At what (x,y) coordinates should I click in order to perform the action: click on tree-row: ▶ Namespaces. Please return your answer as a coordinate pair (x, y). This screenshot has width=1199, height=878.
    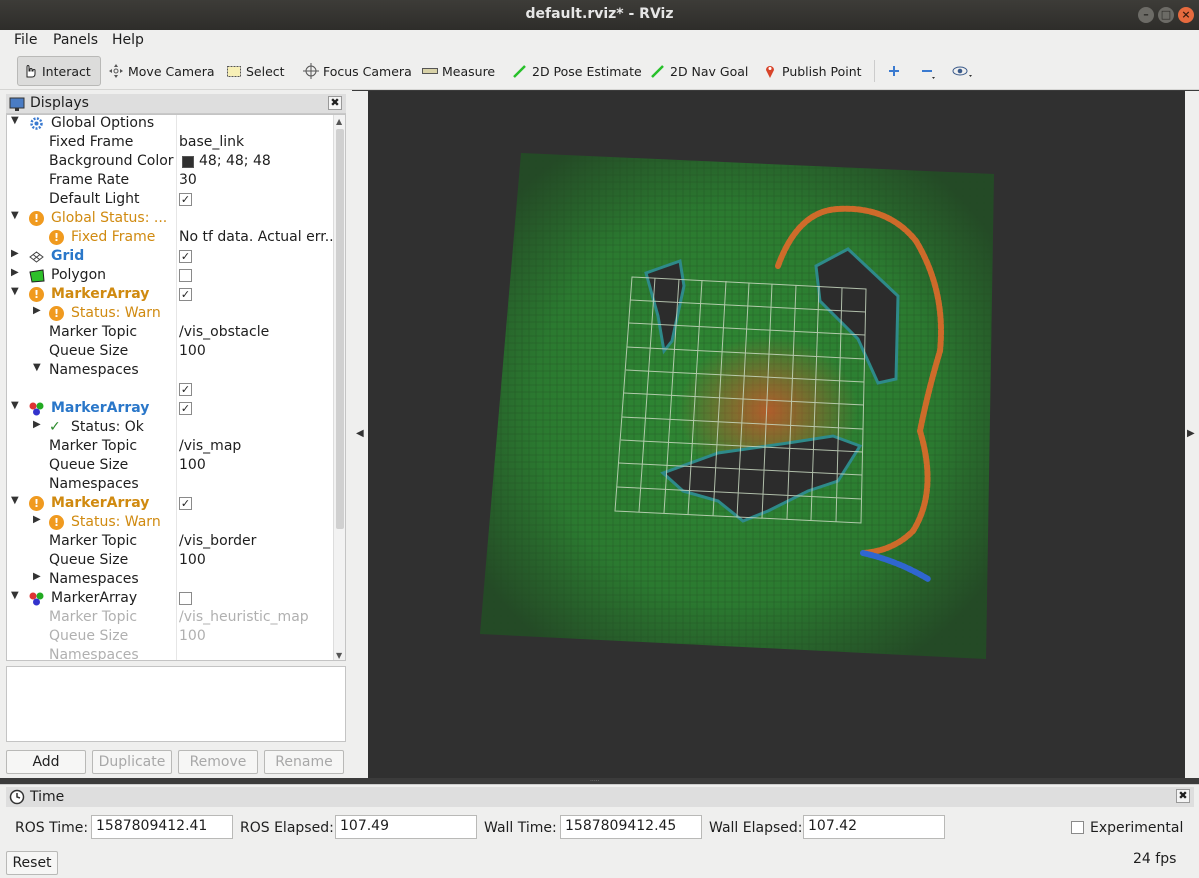
    Looking at the image, I should click on (171, 580).